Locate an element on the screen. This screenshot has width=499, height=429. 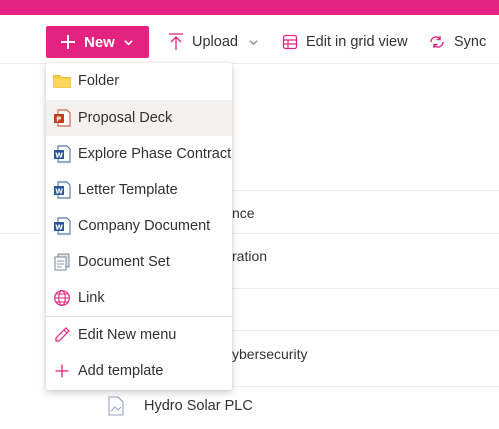
menu-item-letter-template: W Letter Template is located at coordinates (139, 190).